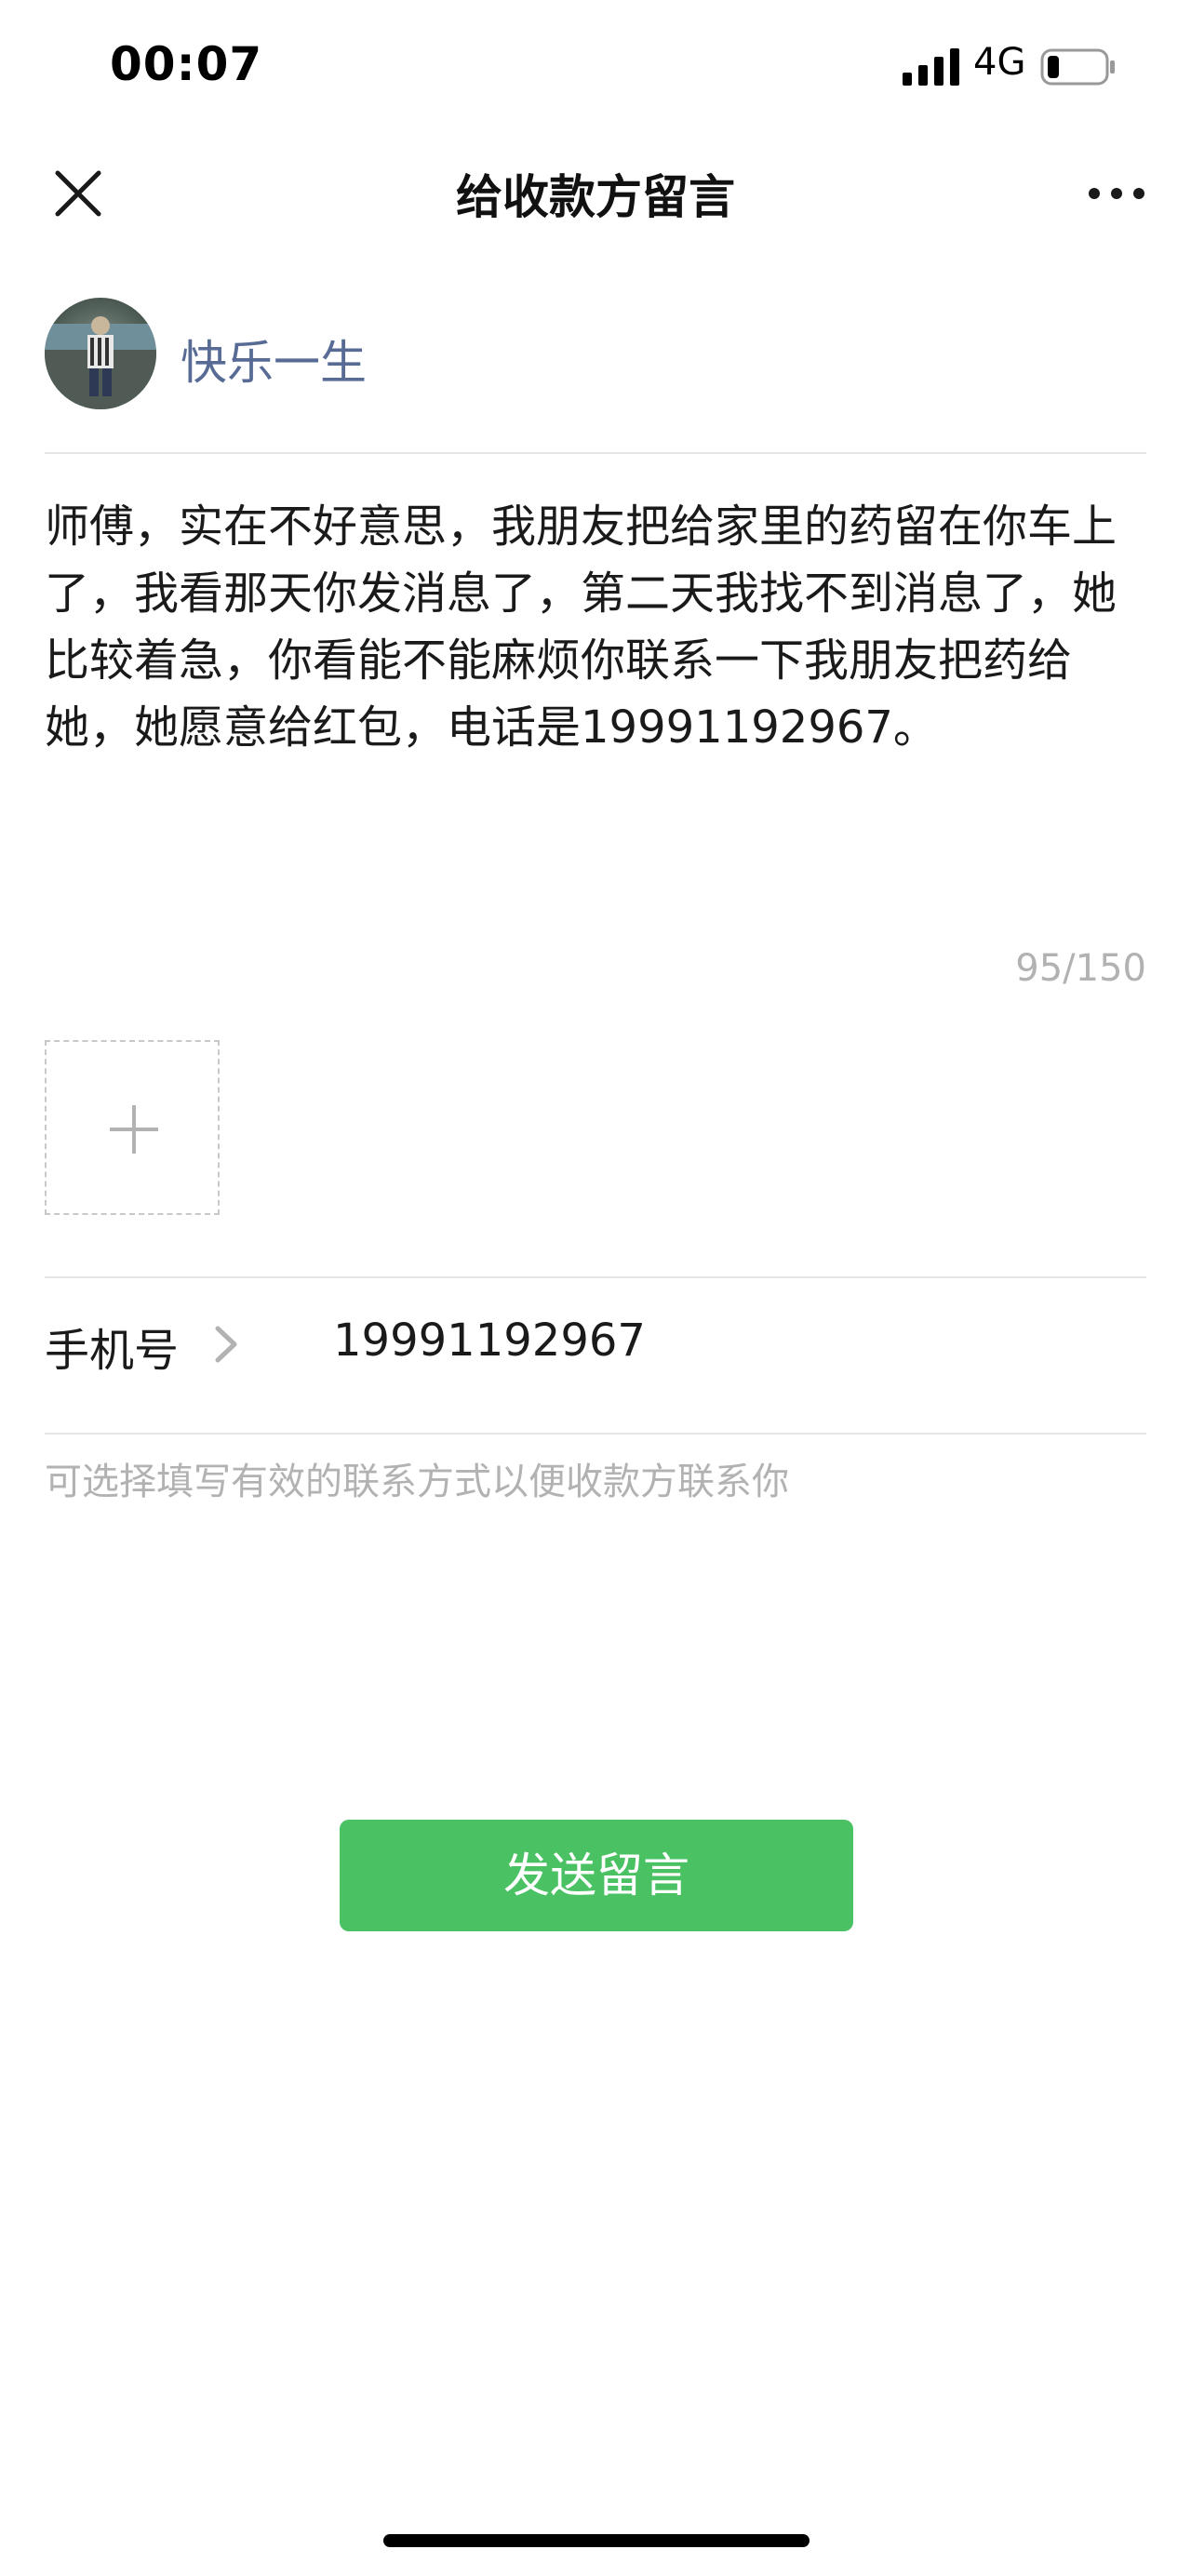 Image resolution: width=1191 pixels, height=2576 pixels. I want to click on plus-icon, so click(134, 1129).